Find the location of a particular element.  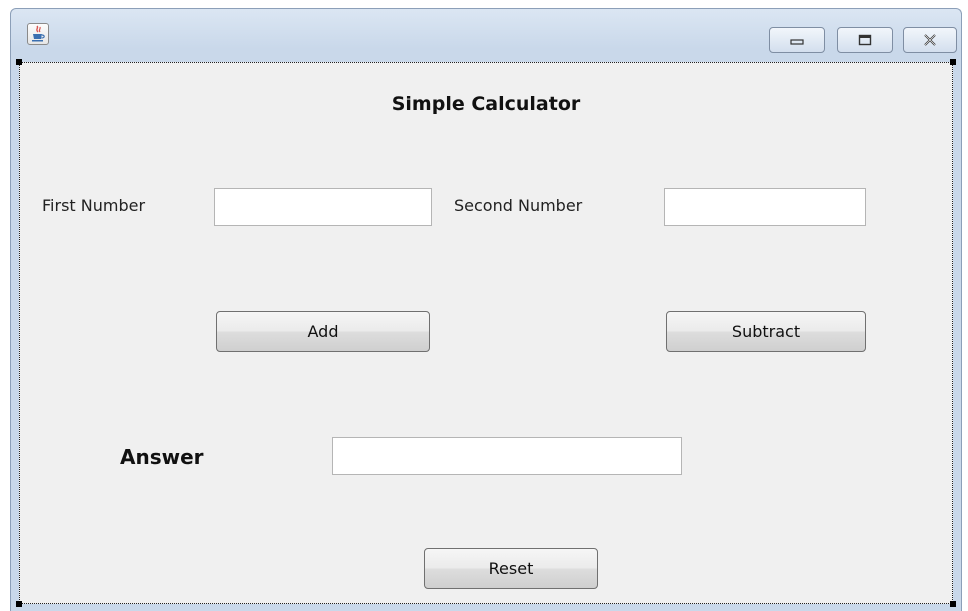

close-icon is located at coordinates (930, 40).